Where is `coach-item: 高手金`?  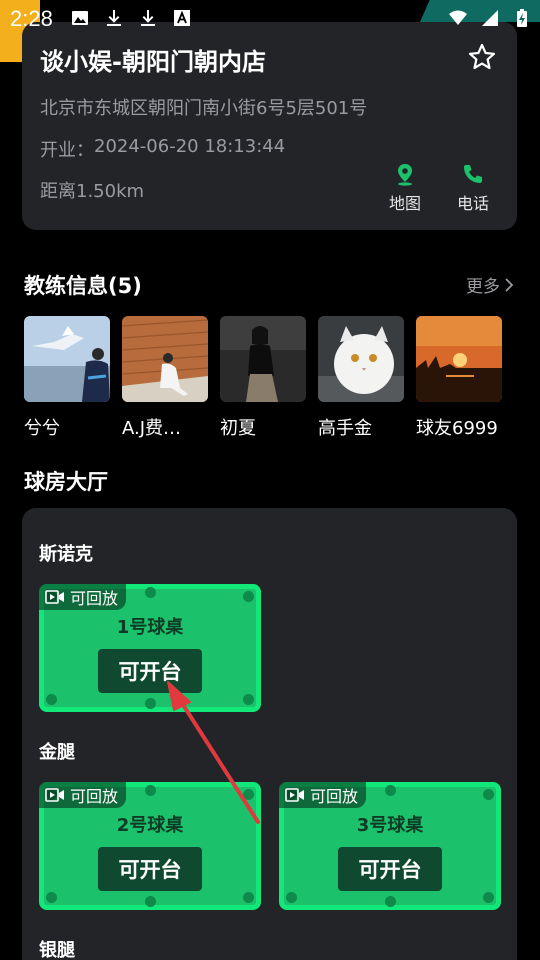 coach-item: 高手金 is located at coordinates (361, 378).